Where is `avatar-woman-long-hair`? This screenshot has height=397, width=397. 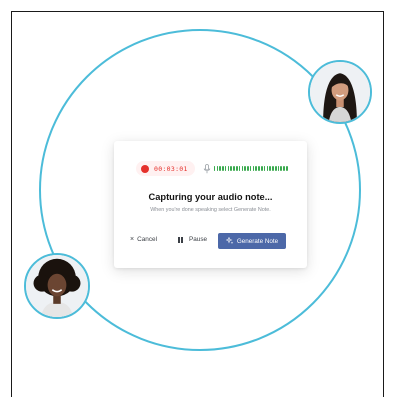 avatar-woman-long-hair is located at coordinates (340, 92).